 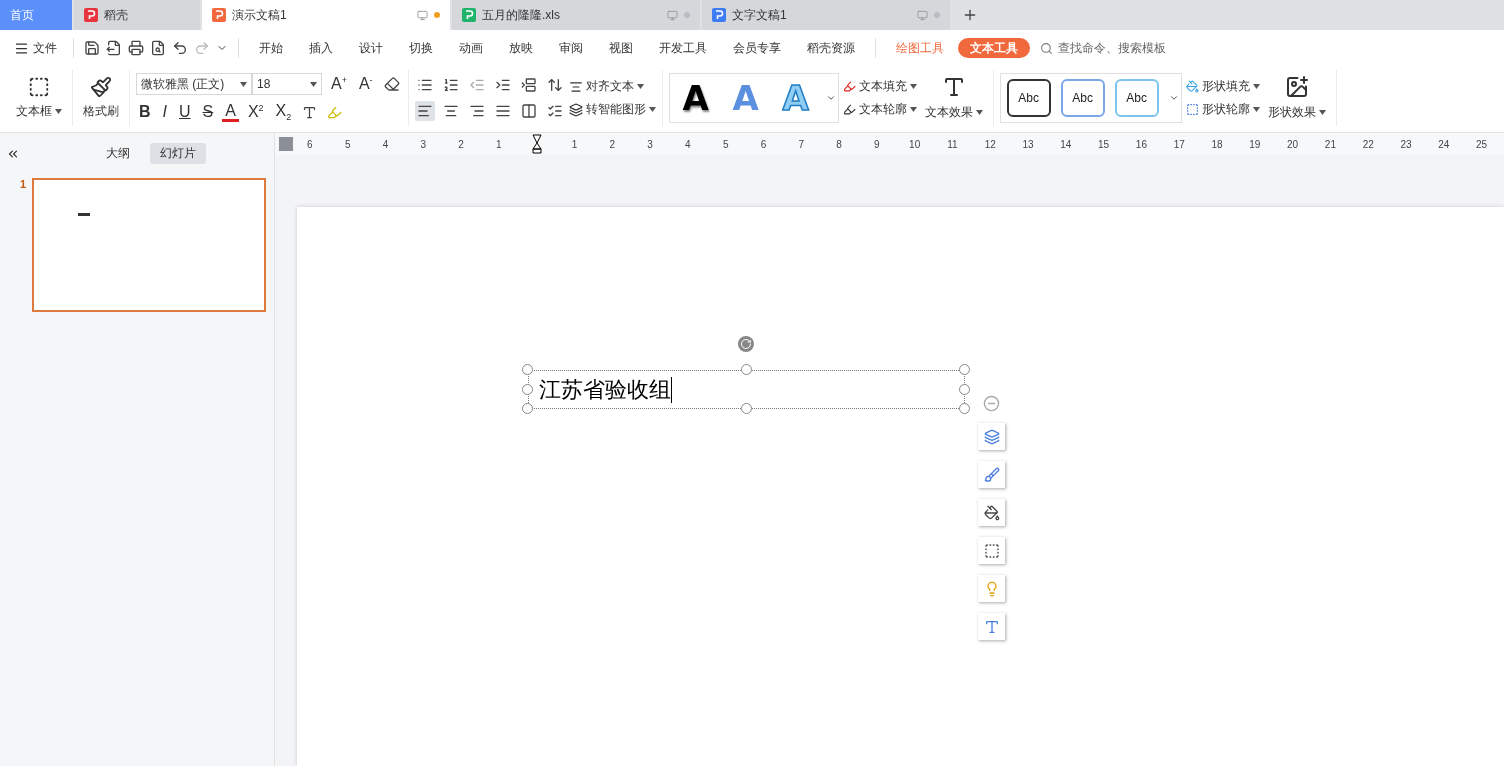 I want to click on align-text-button: 对齐文本, so click(x=612, y=86).